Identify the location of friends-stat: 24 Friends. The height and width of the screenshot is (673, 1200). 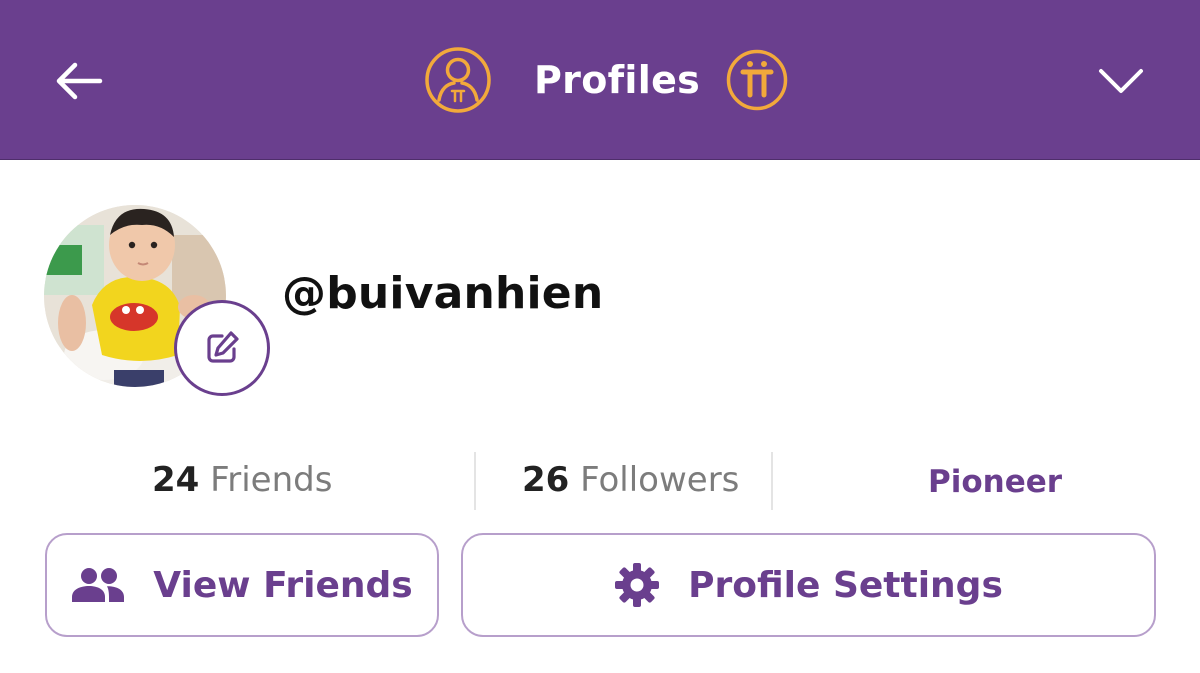
(242, 480).